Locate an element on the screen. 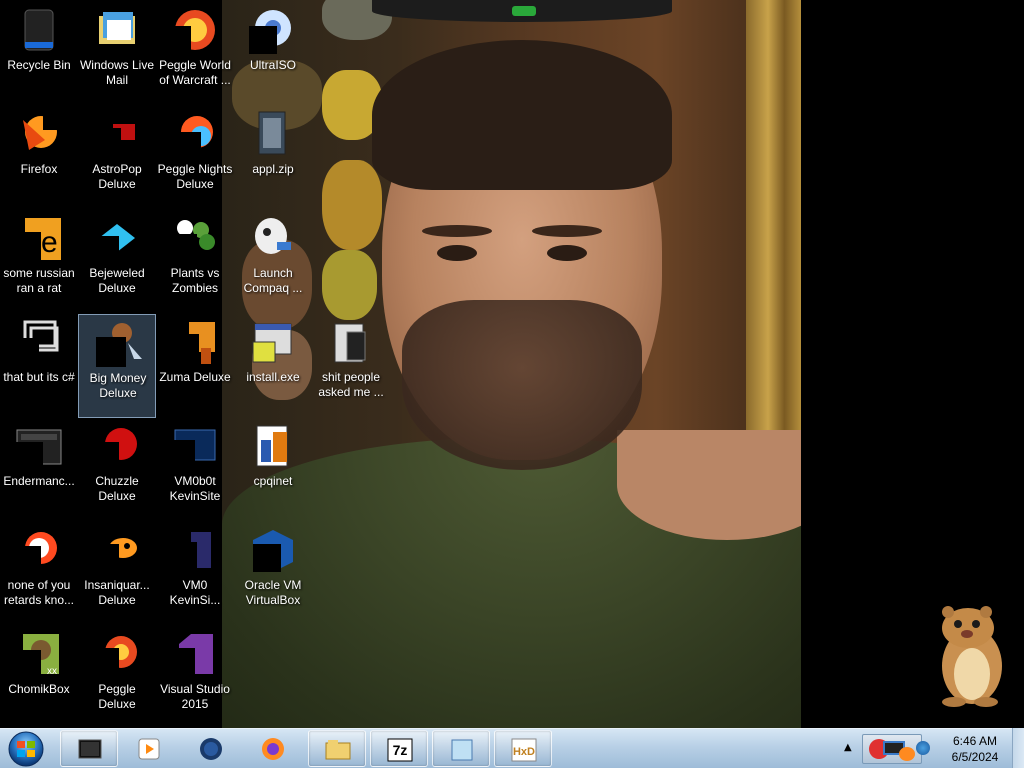  network-icon is located at coordinates (923, 748).